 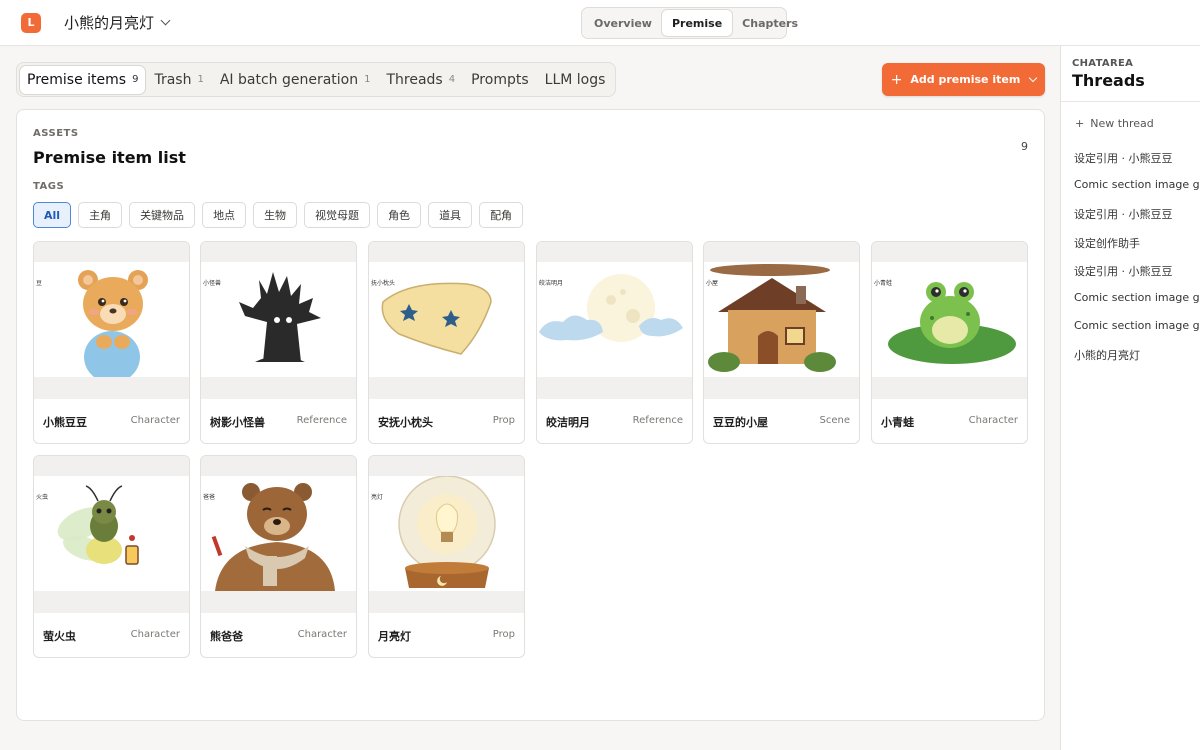 What do you see at coordinates (450, 215) in the screenshot?
I see `tag-filter: 道具` at bounding box center [450, 215].